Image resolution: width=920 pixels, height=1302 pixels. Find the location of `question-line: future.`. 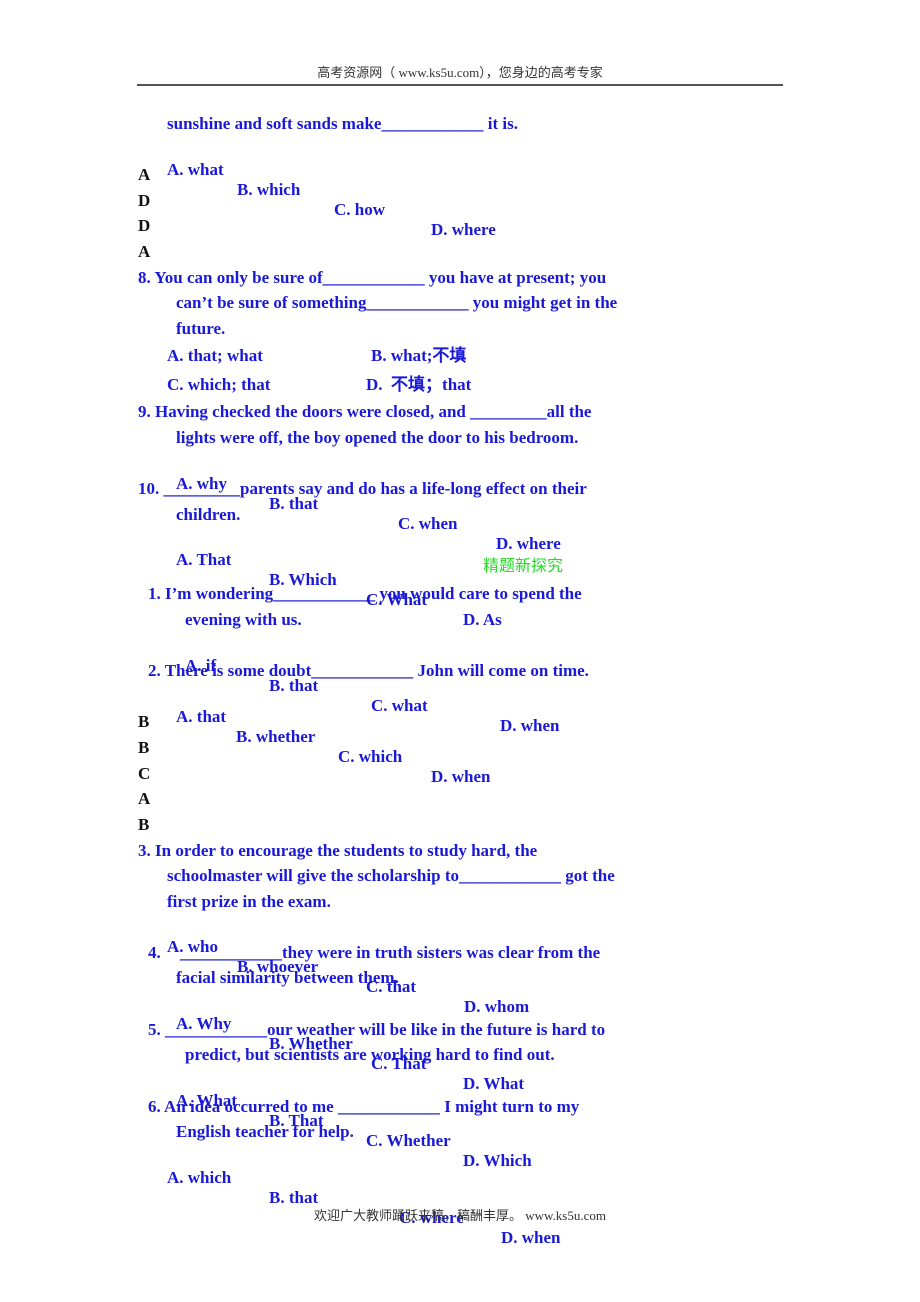

question-line: future. is located at coordinates (201, 328).